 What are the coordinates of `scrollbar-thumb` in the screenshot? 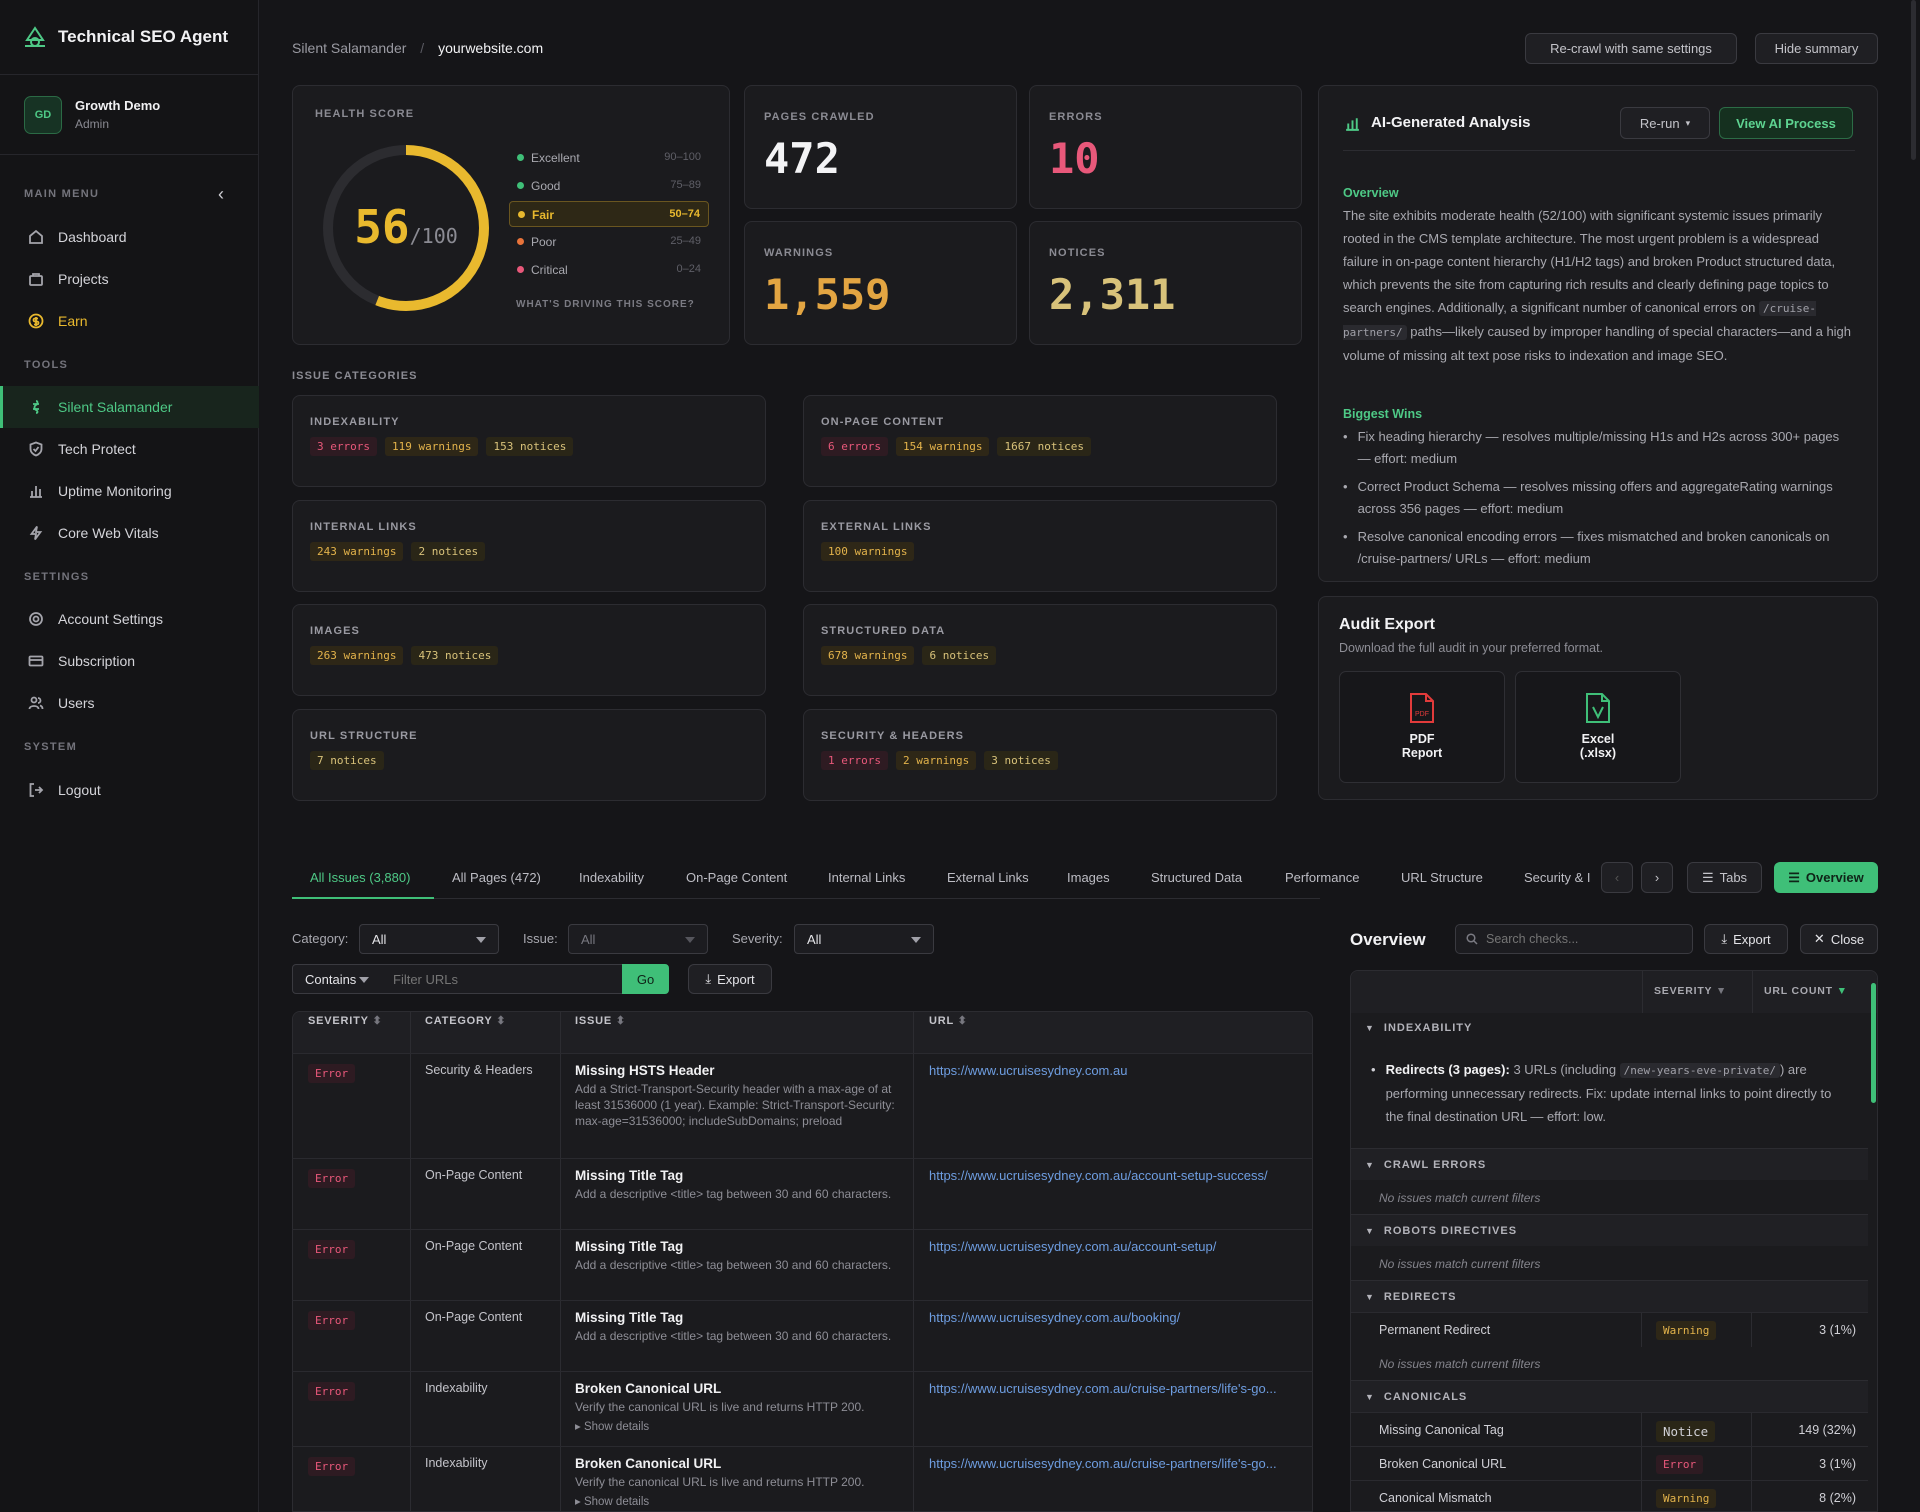 It's located at (1873, 1043).